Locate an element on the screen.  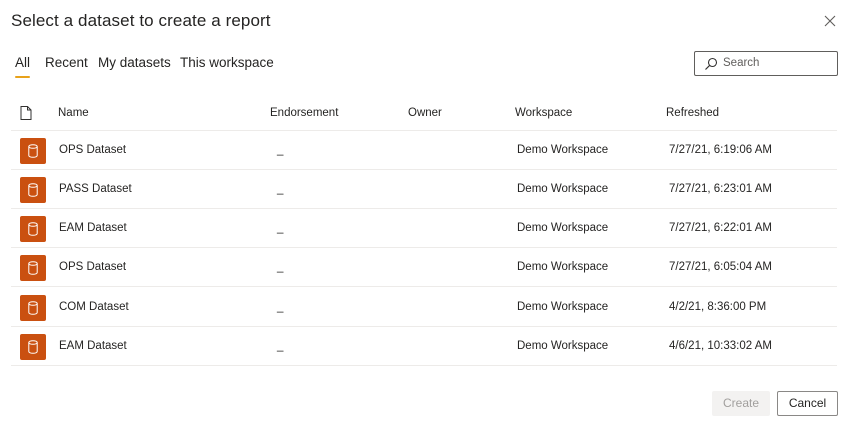
dataset-refreshed: 7/27/21, 6:22:01 AM is located at coordinates (720, 228).